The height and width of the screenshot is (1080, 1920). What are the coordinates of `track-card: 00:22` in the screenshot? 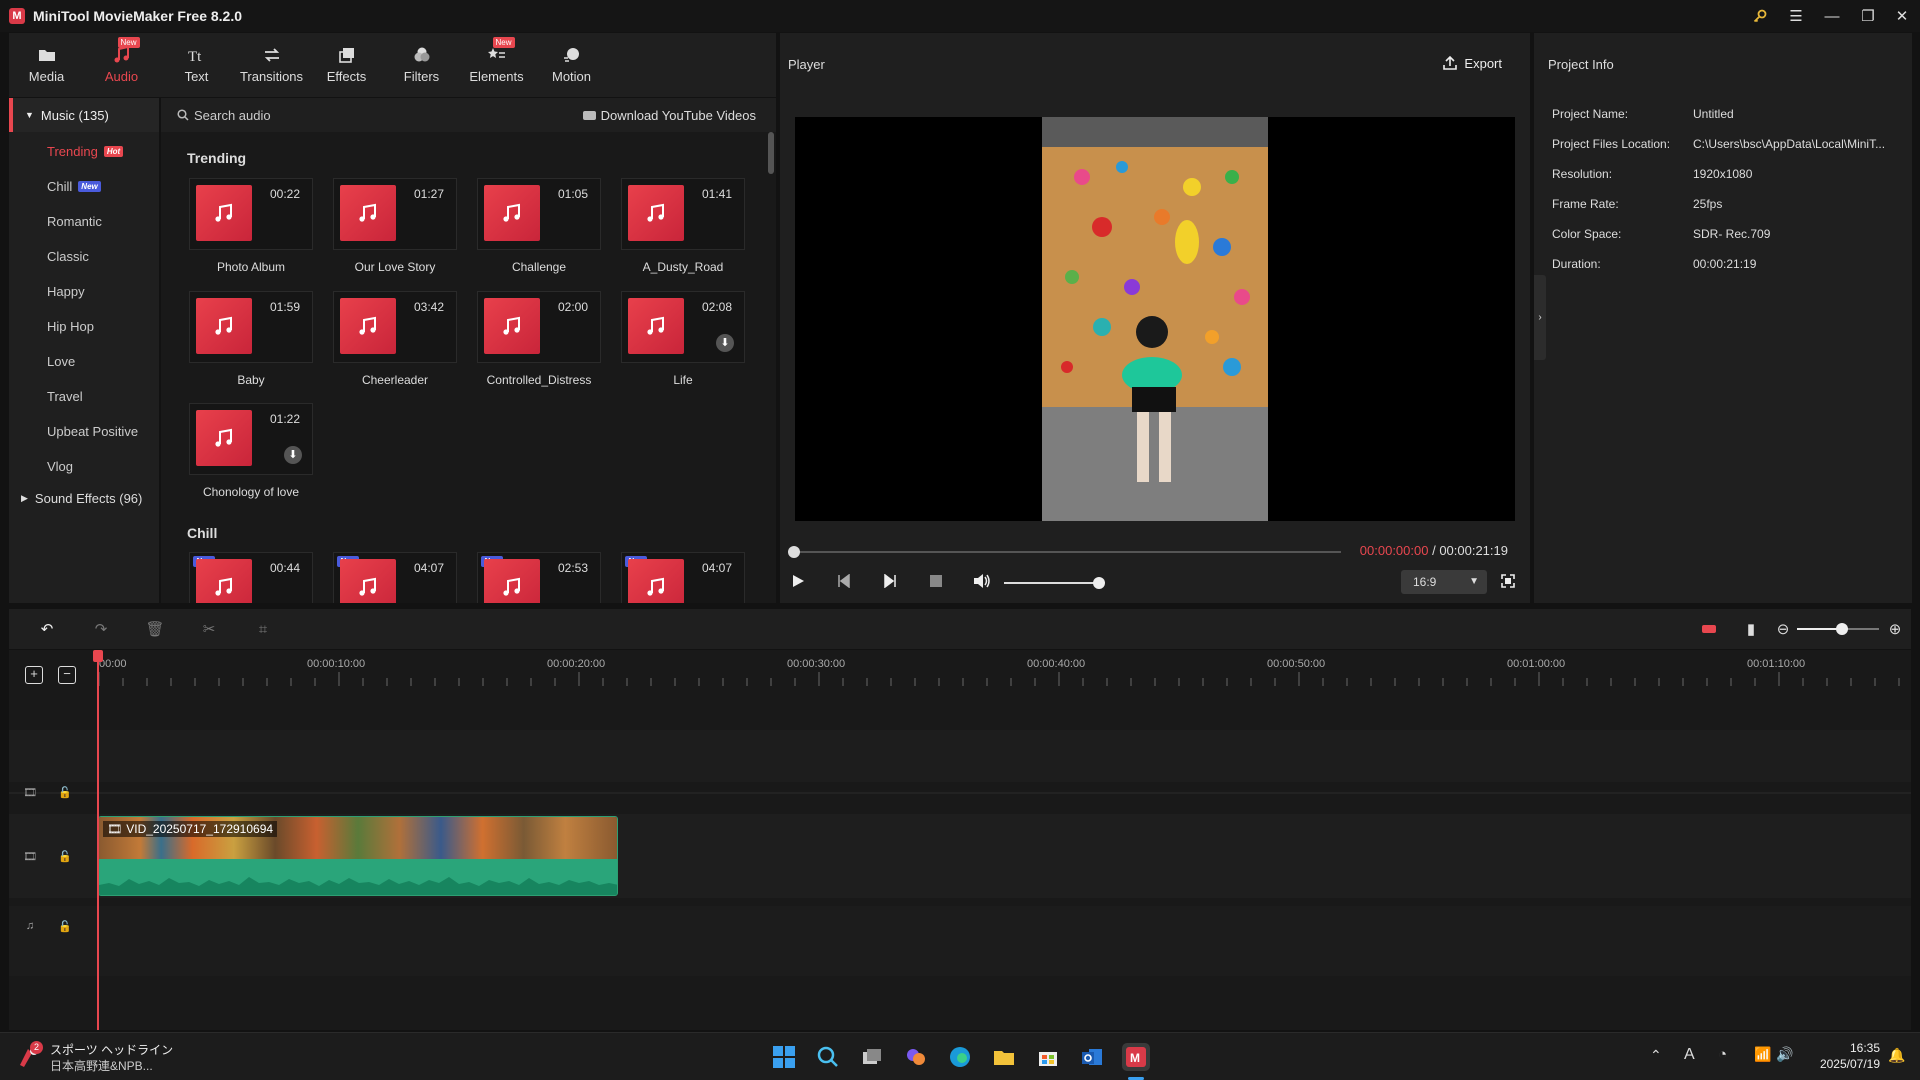 It's located at (251, 214).